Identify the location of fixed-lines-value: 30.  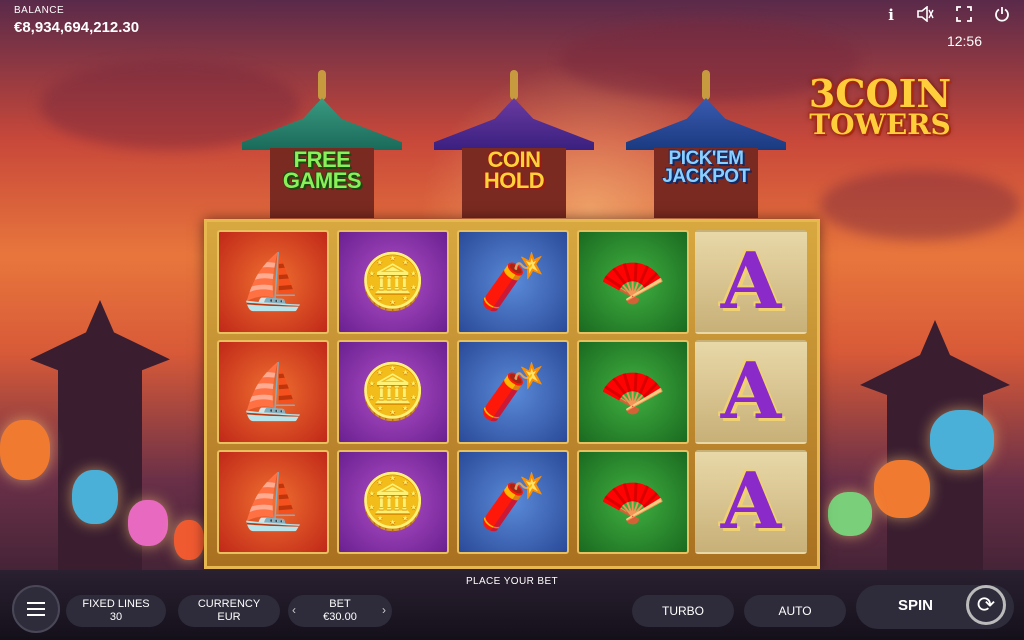
(116, 617).